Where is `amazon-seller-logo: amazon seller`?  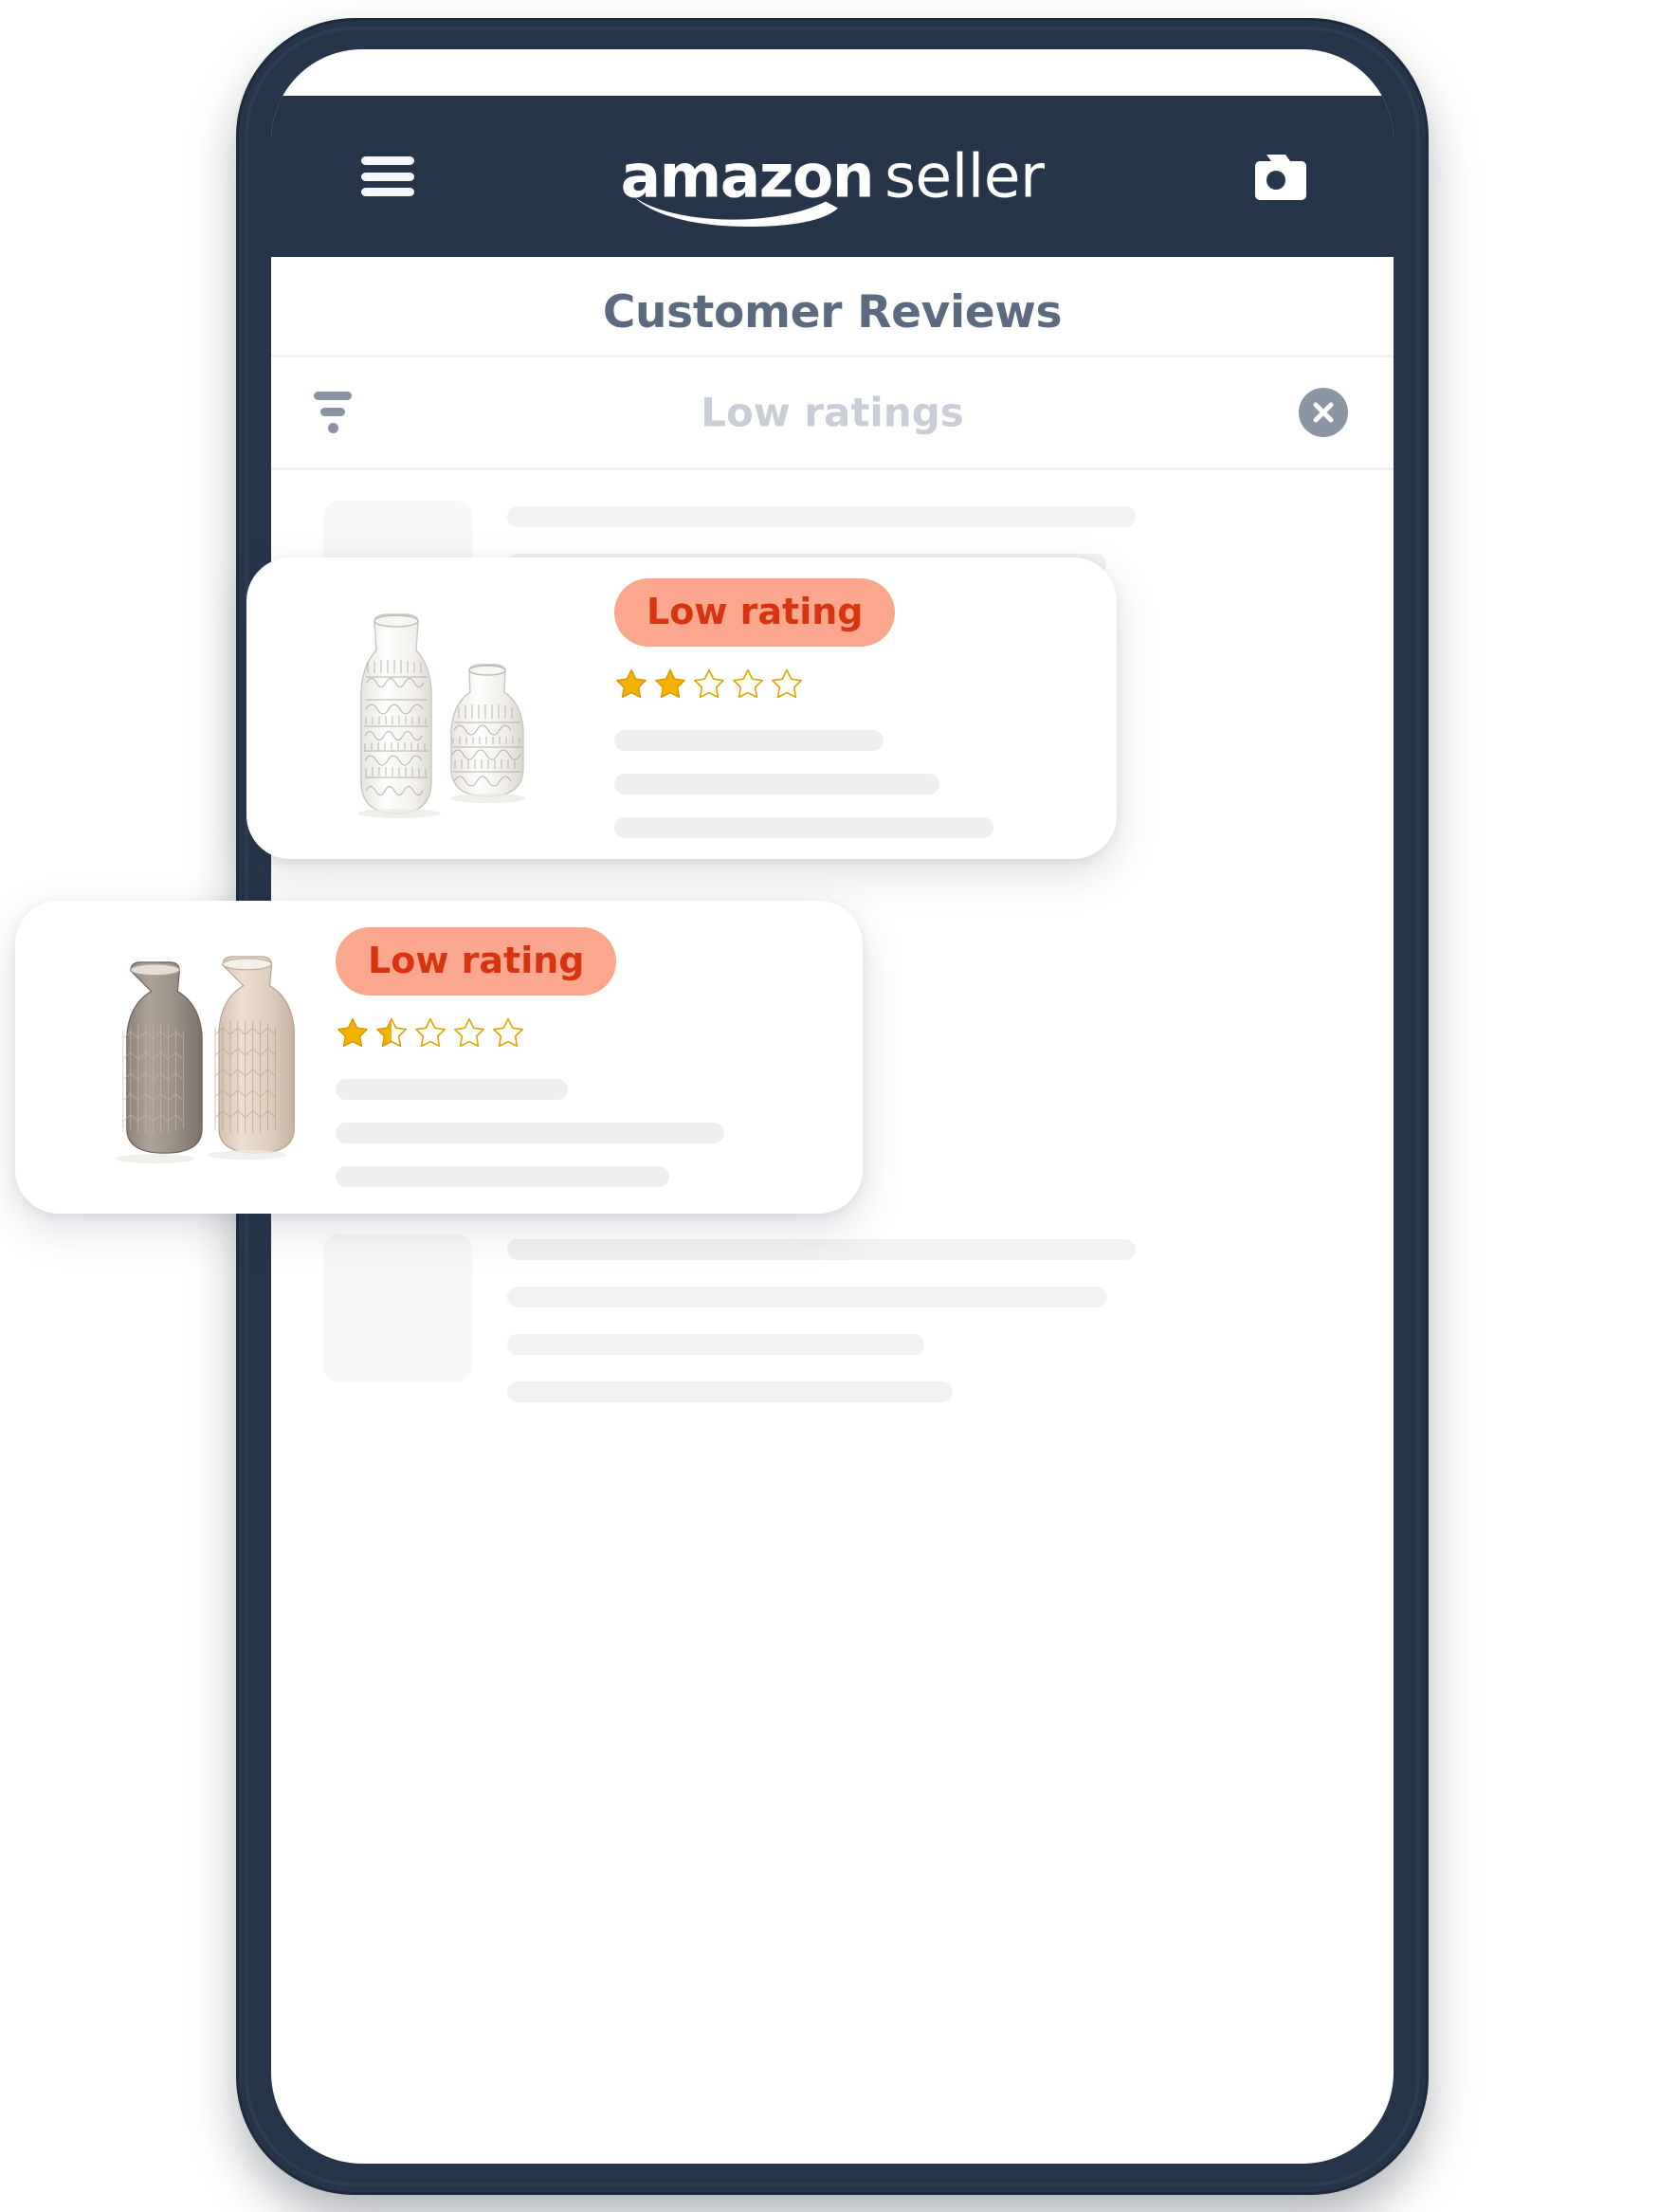 amazon-seller-logo: amazon seller is located at coordinates (832, 184).